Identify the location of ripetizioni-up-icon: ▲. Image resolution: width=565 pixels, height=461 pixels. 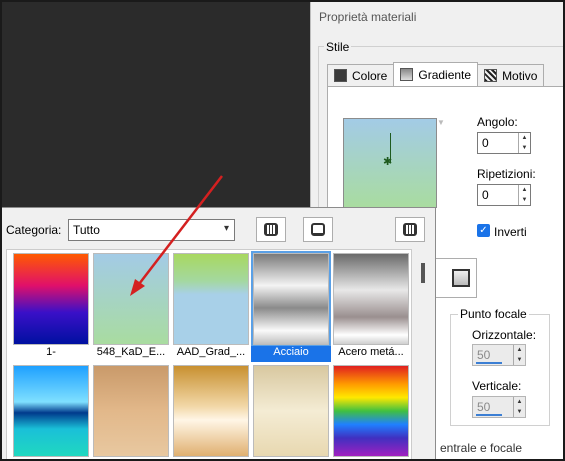
(524, 190).